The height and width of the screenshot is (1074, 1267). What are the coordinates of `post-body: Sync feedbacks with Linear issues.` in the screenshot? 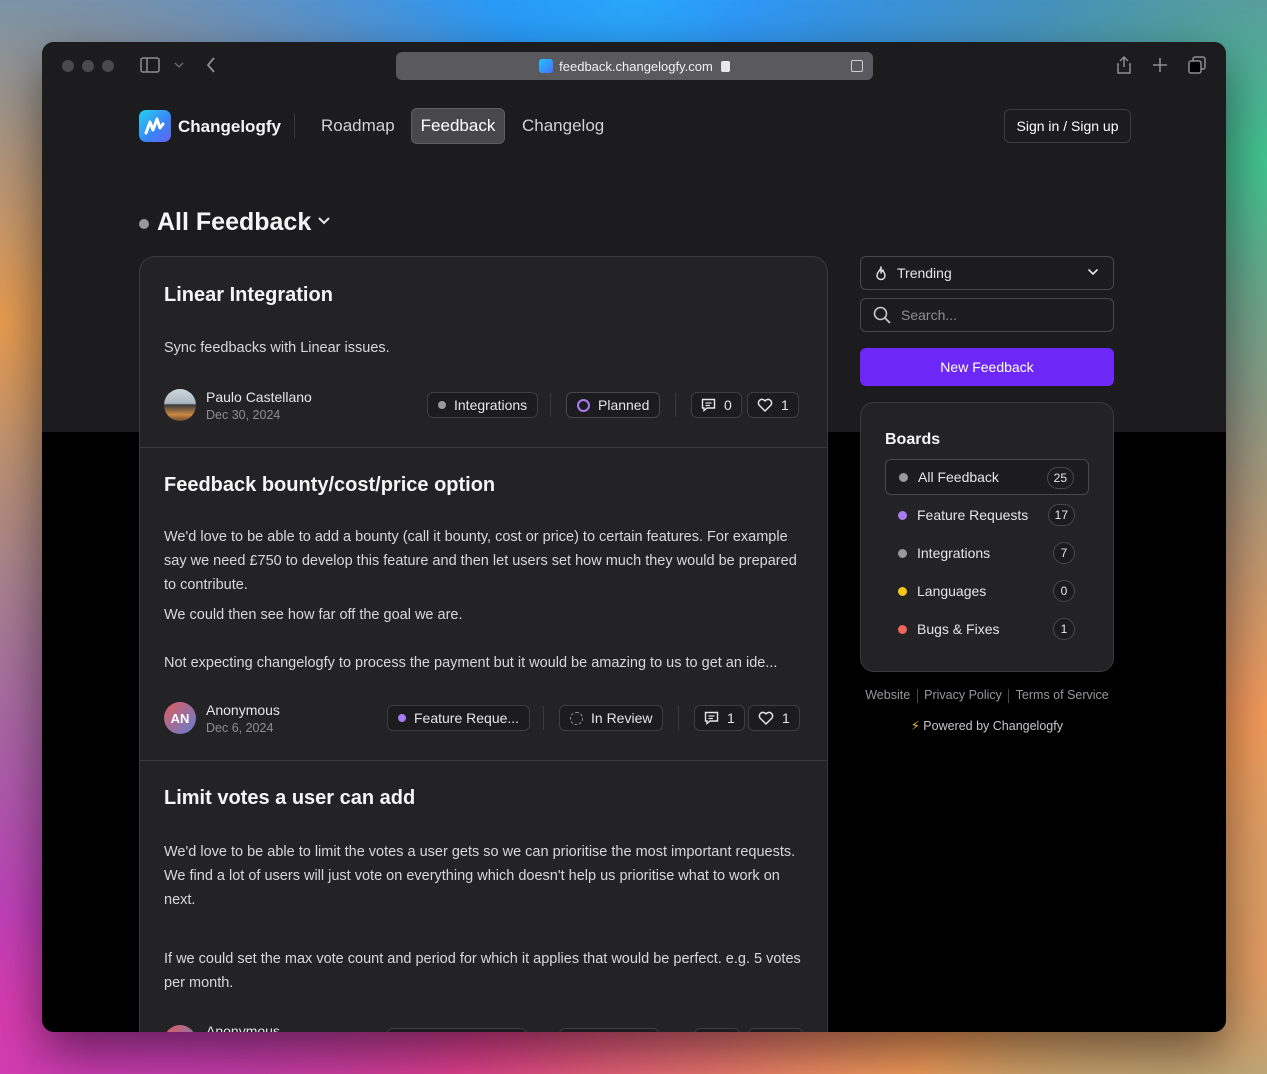 It's located at (484, 351).